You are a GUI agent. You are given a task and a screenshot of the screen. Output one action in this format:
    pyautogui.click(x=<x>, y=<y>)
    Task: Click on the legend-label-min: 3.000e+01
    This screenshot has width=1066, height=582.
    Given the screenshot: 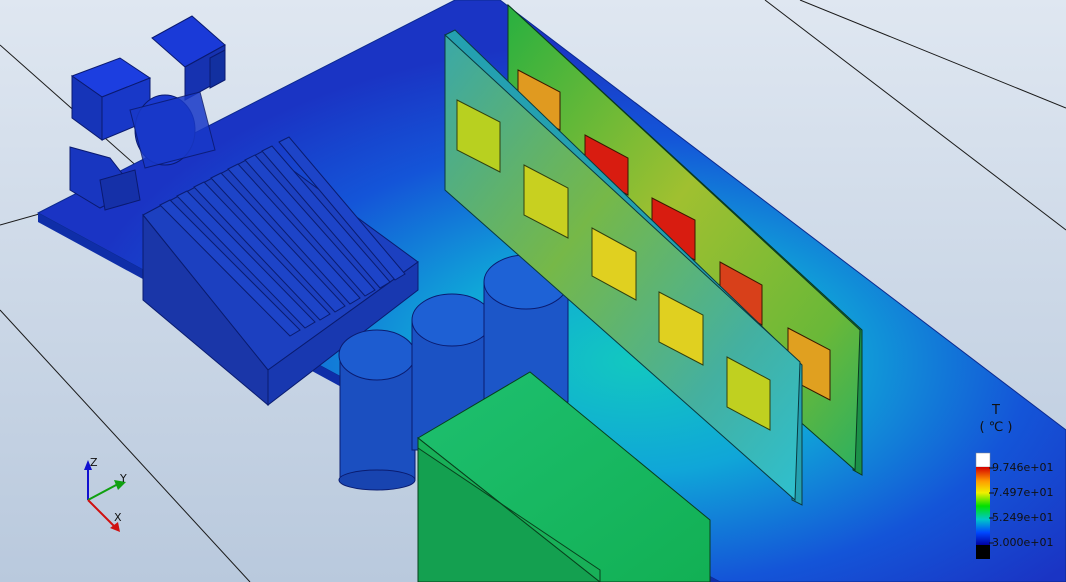 What is the action you would take?
    pyautogui.click(x=1023, y=542)
    